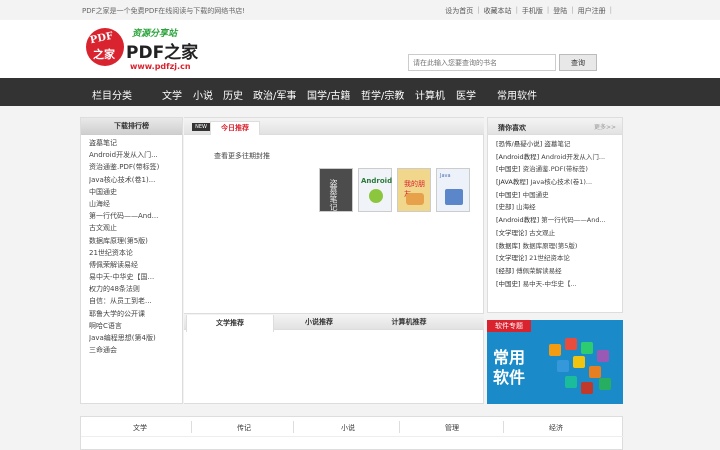  Describe the element at coordinates (532, 11) in the screenshot. I see `mobile-link: 手机版` at that location.